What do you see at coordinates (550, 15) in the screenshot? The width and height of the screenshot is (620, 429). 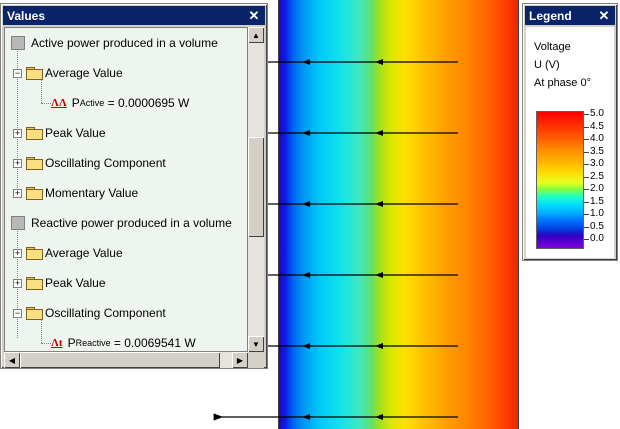 I see `legend-title: Legend` at bounding box center [550, 15].